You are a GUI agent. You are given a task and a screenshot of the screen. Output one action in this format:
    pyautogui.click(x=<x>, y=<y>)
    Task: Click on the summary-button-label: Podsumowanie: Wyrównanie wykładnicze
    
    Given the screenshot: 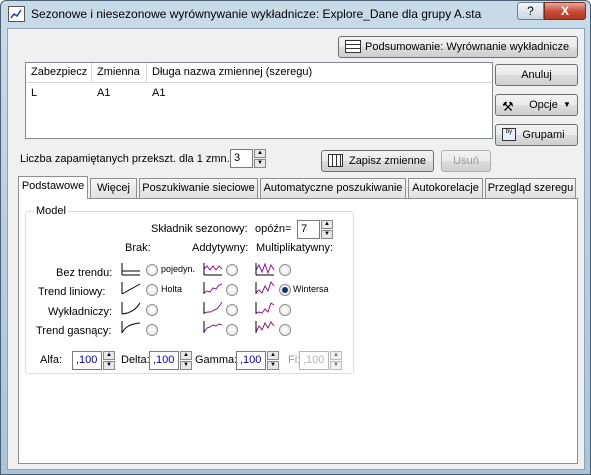 What is the action you would take?
    pyautogui.click(x=467, y=47)
    